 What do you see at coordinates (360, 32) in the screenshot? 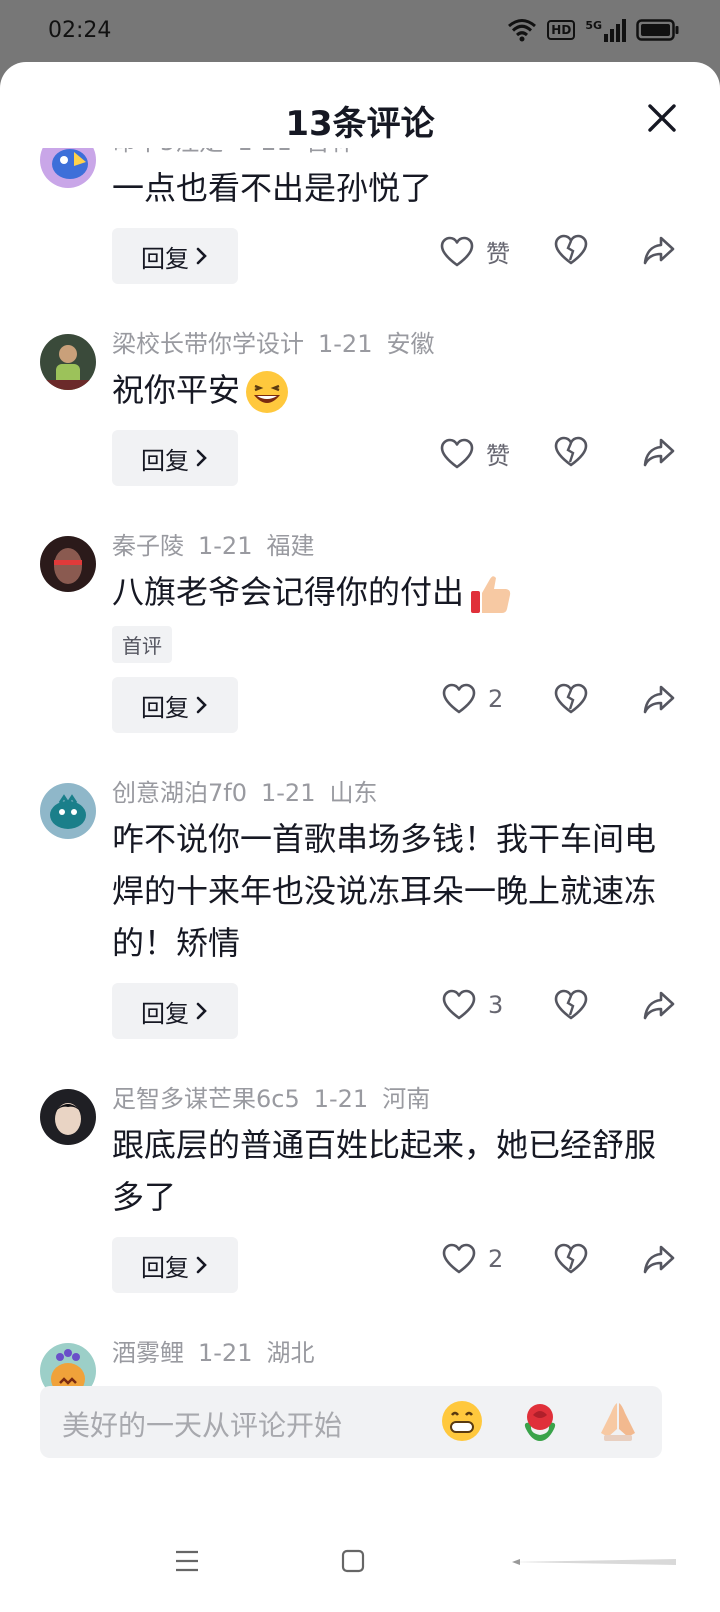
I see `status-bar: 02:24 HD 5G` at bounding box center [360, 32].